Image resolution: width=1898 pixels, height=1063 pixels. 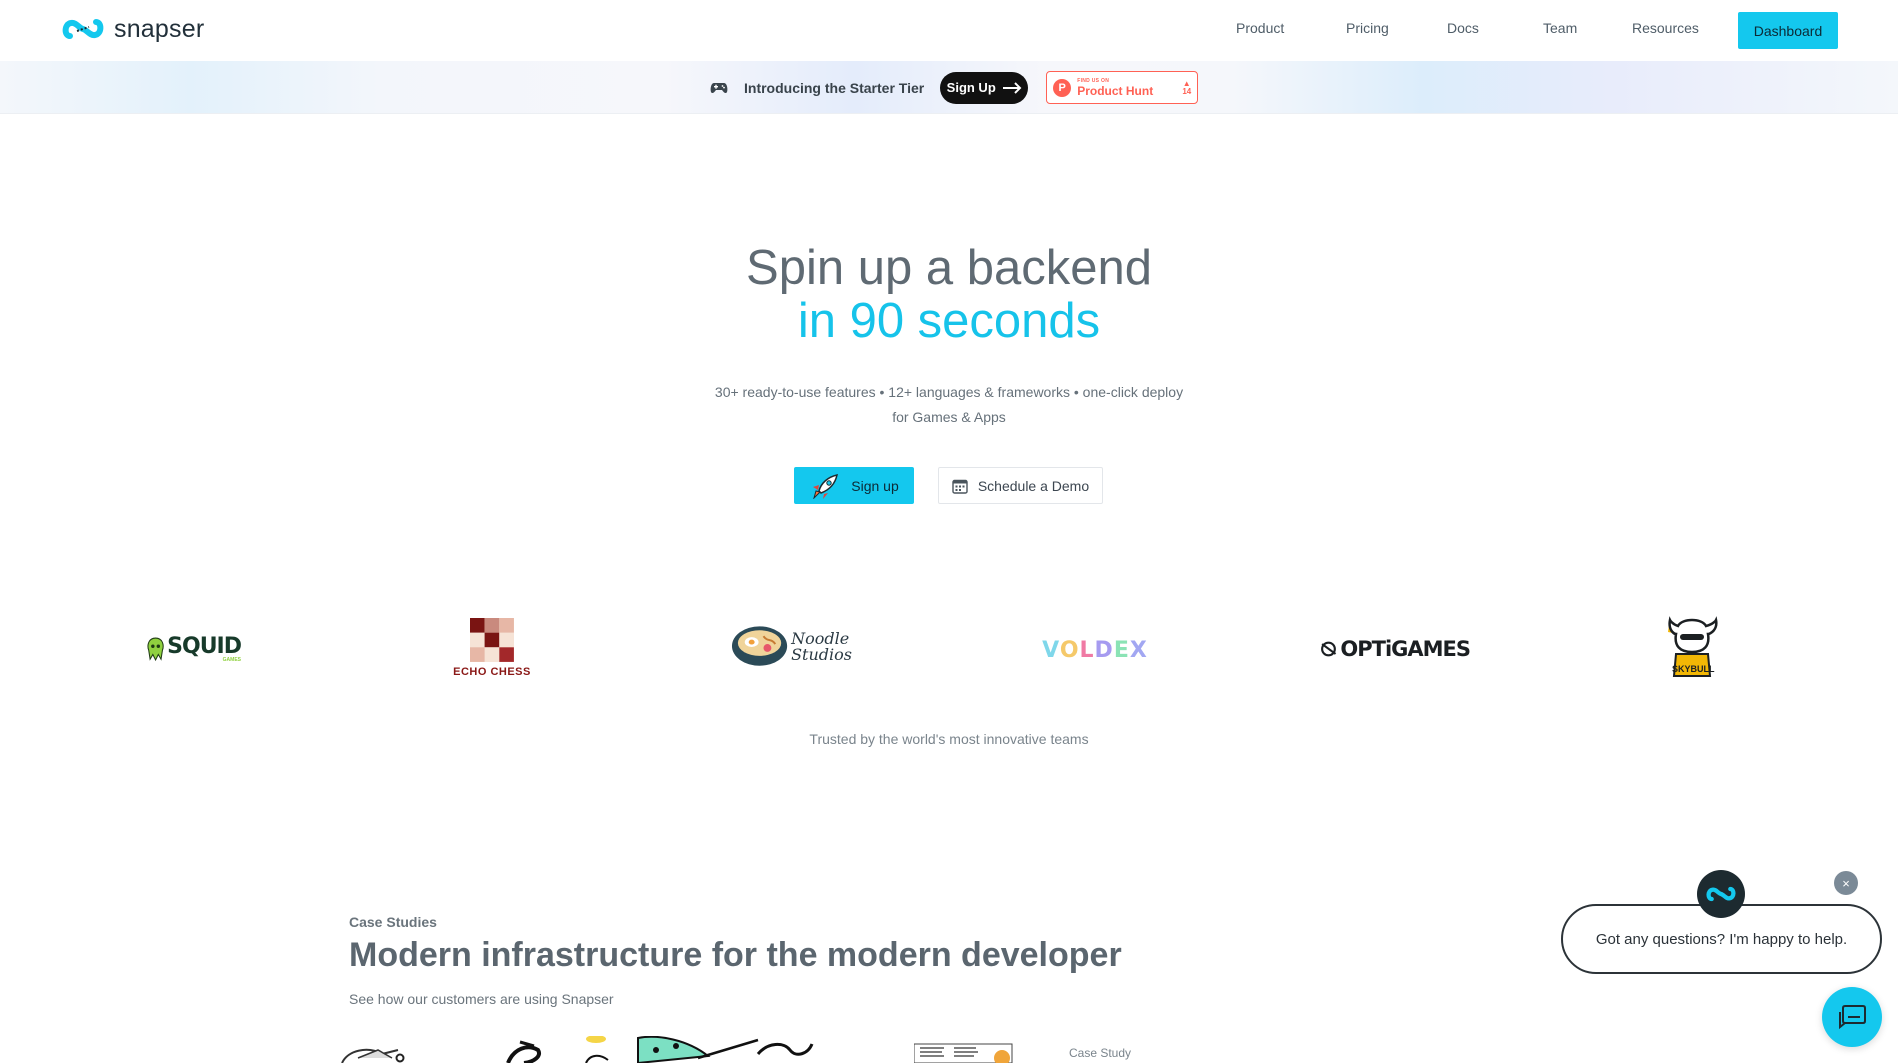 I want to click on case-study-art-icon, so click(x=577, y=1049).